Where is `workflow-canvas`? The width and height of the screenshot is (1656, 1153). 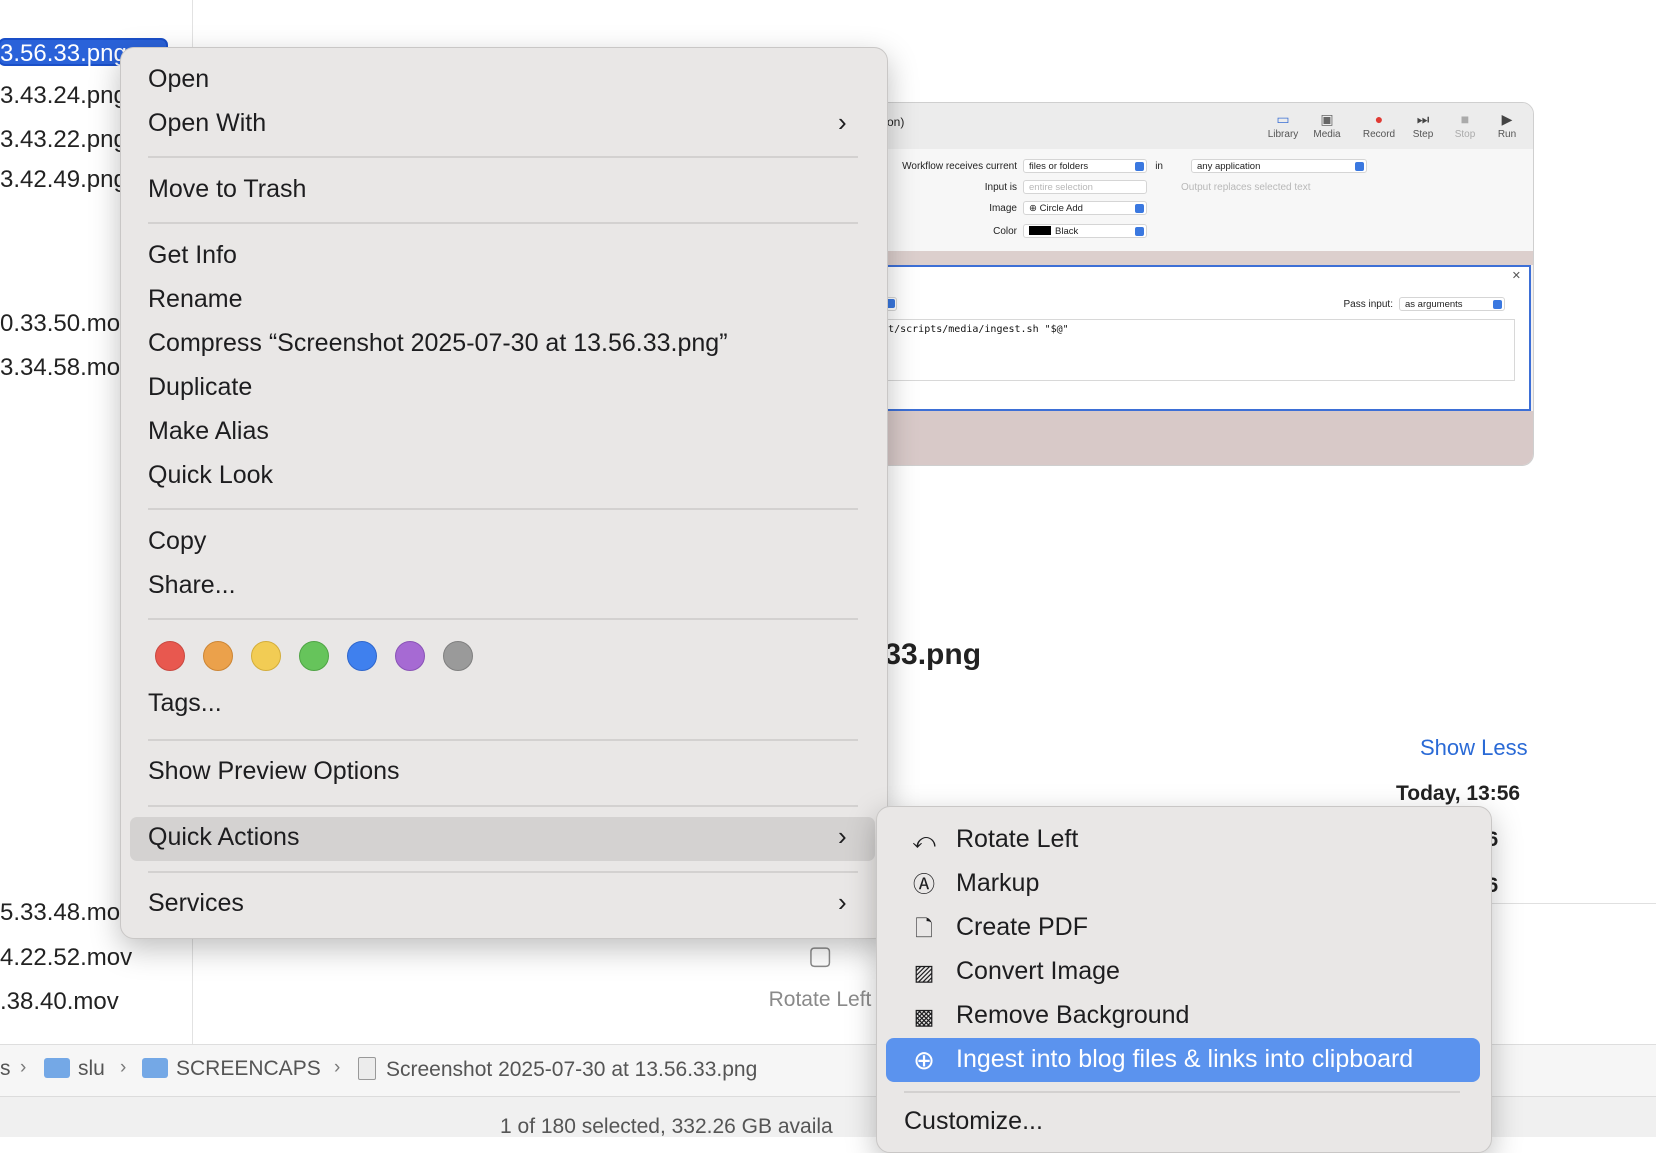
workflow-canvas is located at coordinates (1195, 438).